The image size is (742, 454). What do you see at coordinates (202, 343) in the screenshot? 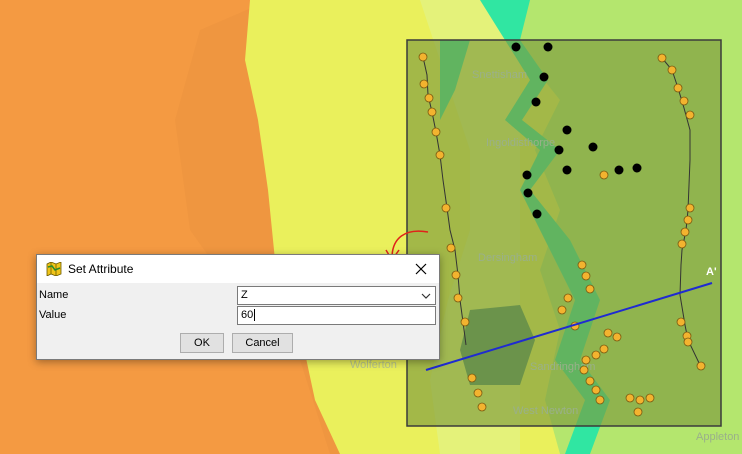
I see `ok-button: OK` at bounding box center [202, 343].